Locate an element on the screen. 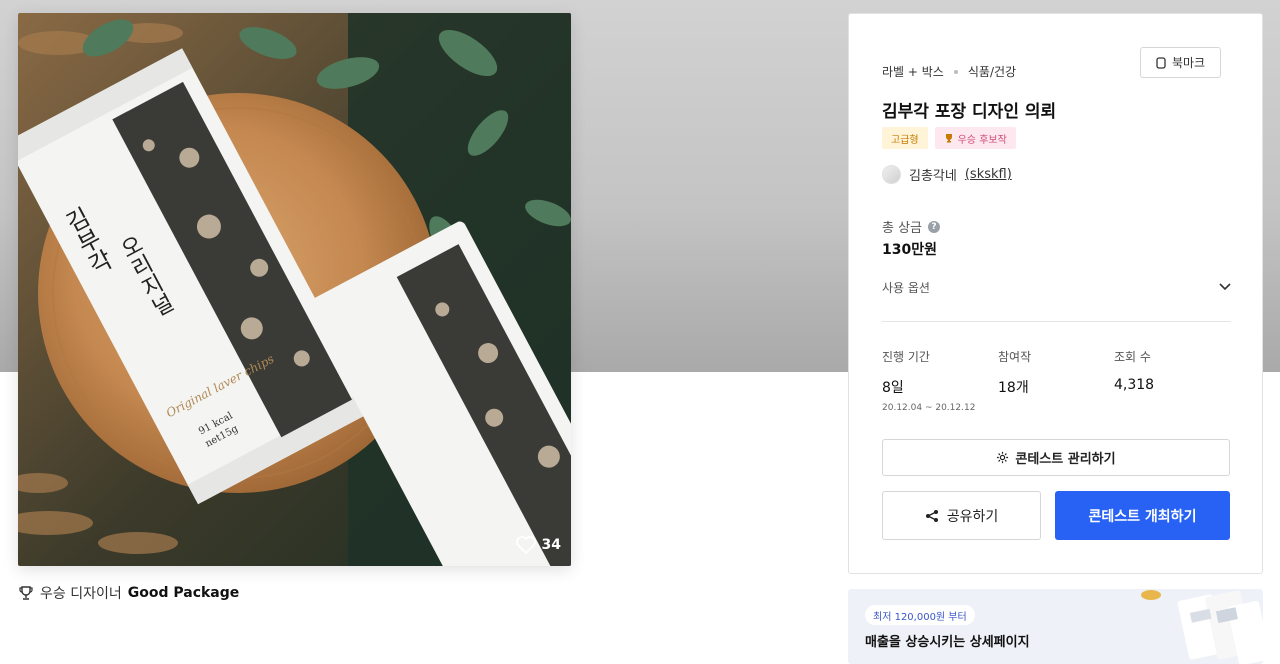 This screenshot has width=1280, height=664. winner-prefix: 우승 디자이너 is located at coordinates (81, 594).